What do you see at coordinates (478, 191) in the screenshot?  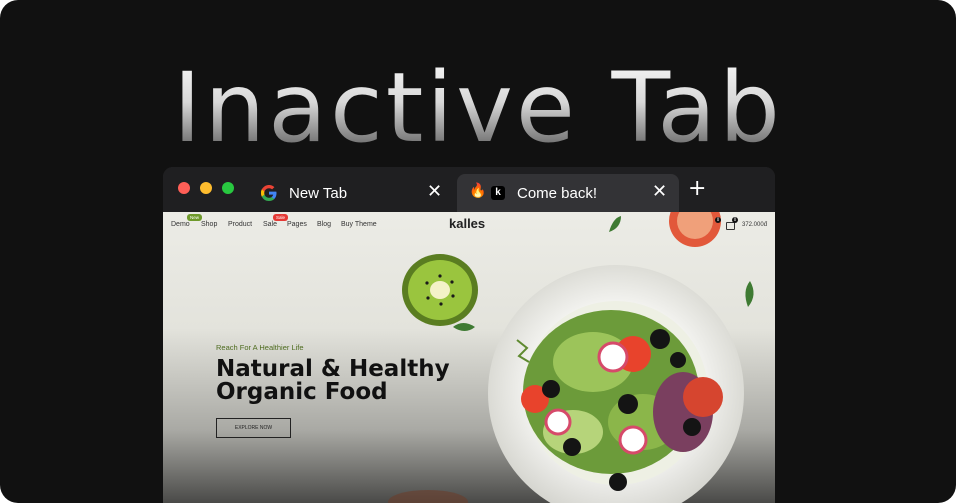 I see `fire-icon: 🔥` at bounding box center [478, 191].